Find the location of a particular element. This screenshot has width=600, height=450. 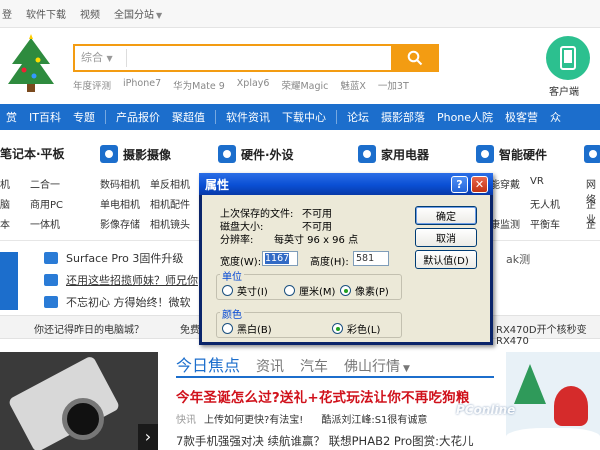

sublink: 二合一 is located at coordinates (45, 183).